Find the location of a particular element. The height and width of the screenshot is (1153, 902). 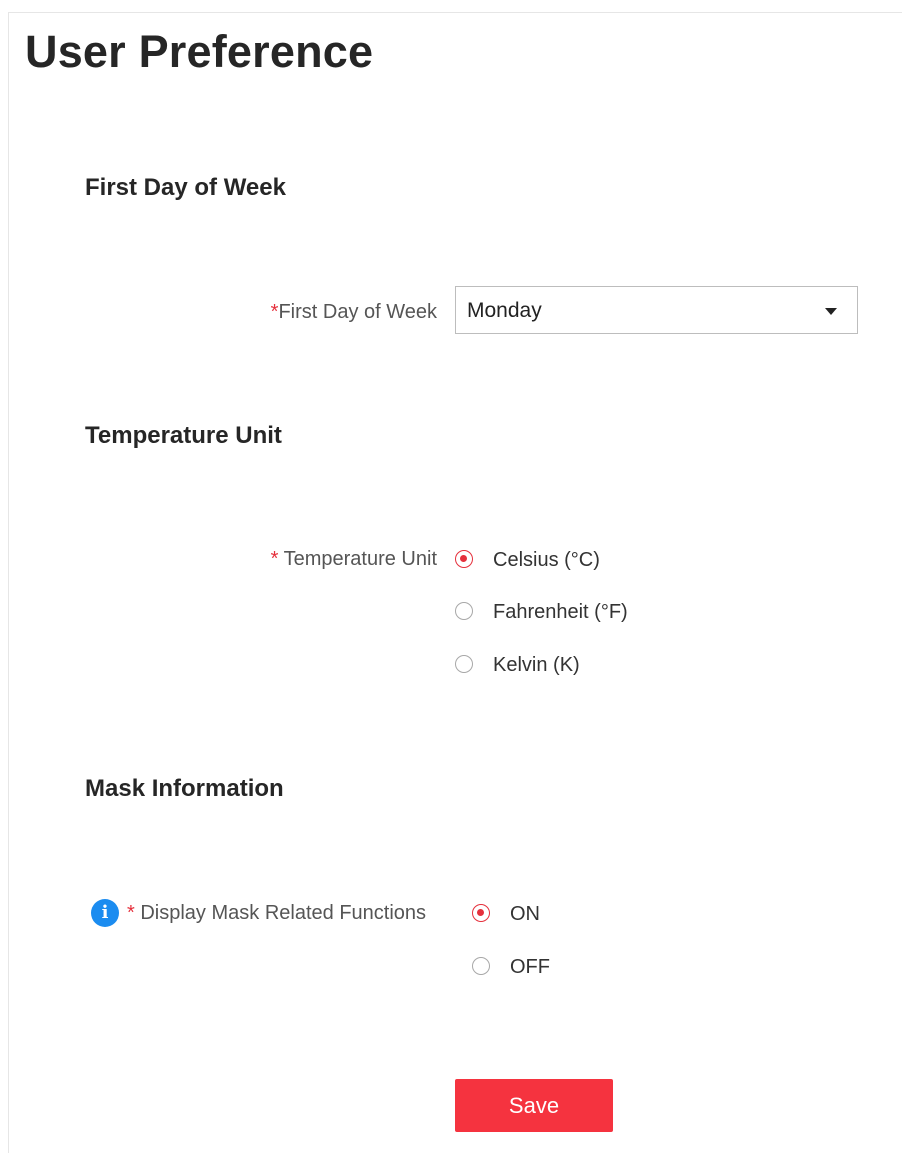

mask-field-label: * Display Mask Related Functions is located at coordinates (276, 913).